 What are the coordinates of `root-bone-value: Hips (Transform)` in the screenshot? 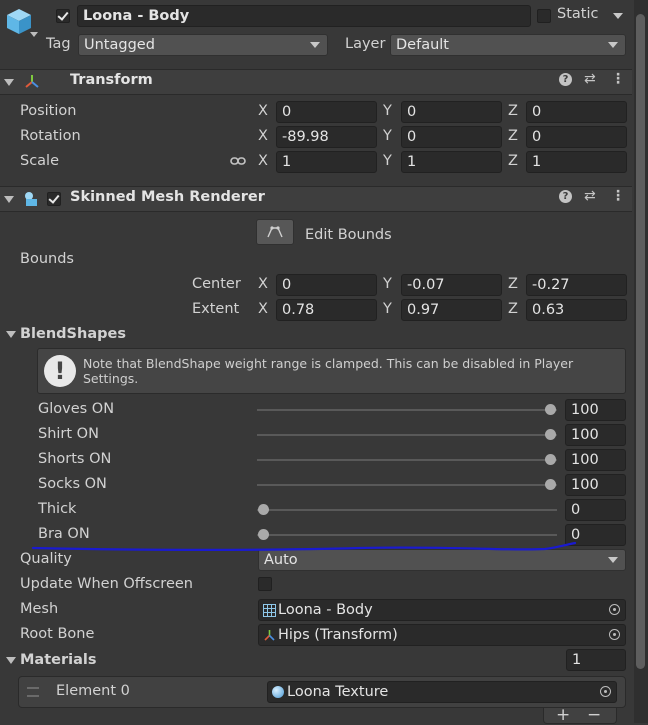 It's located at (338, 635).